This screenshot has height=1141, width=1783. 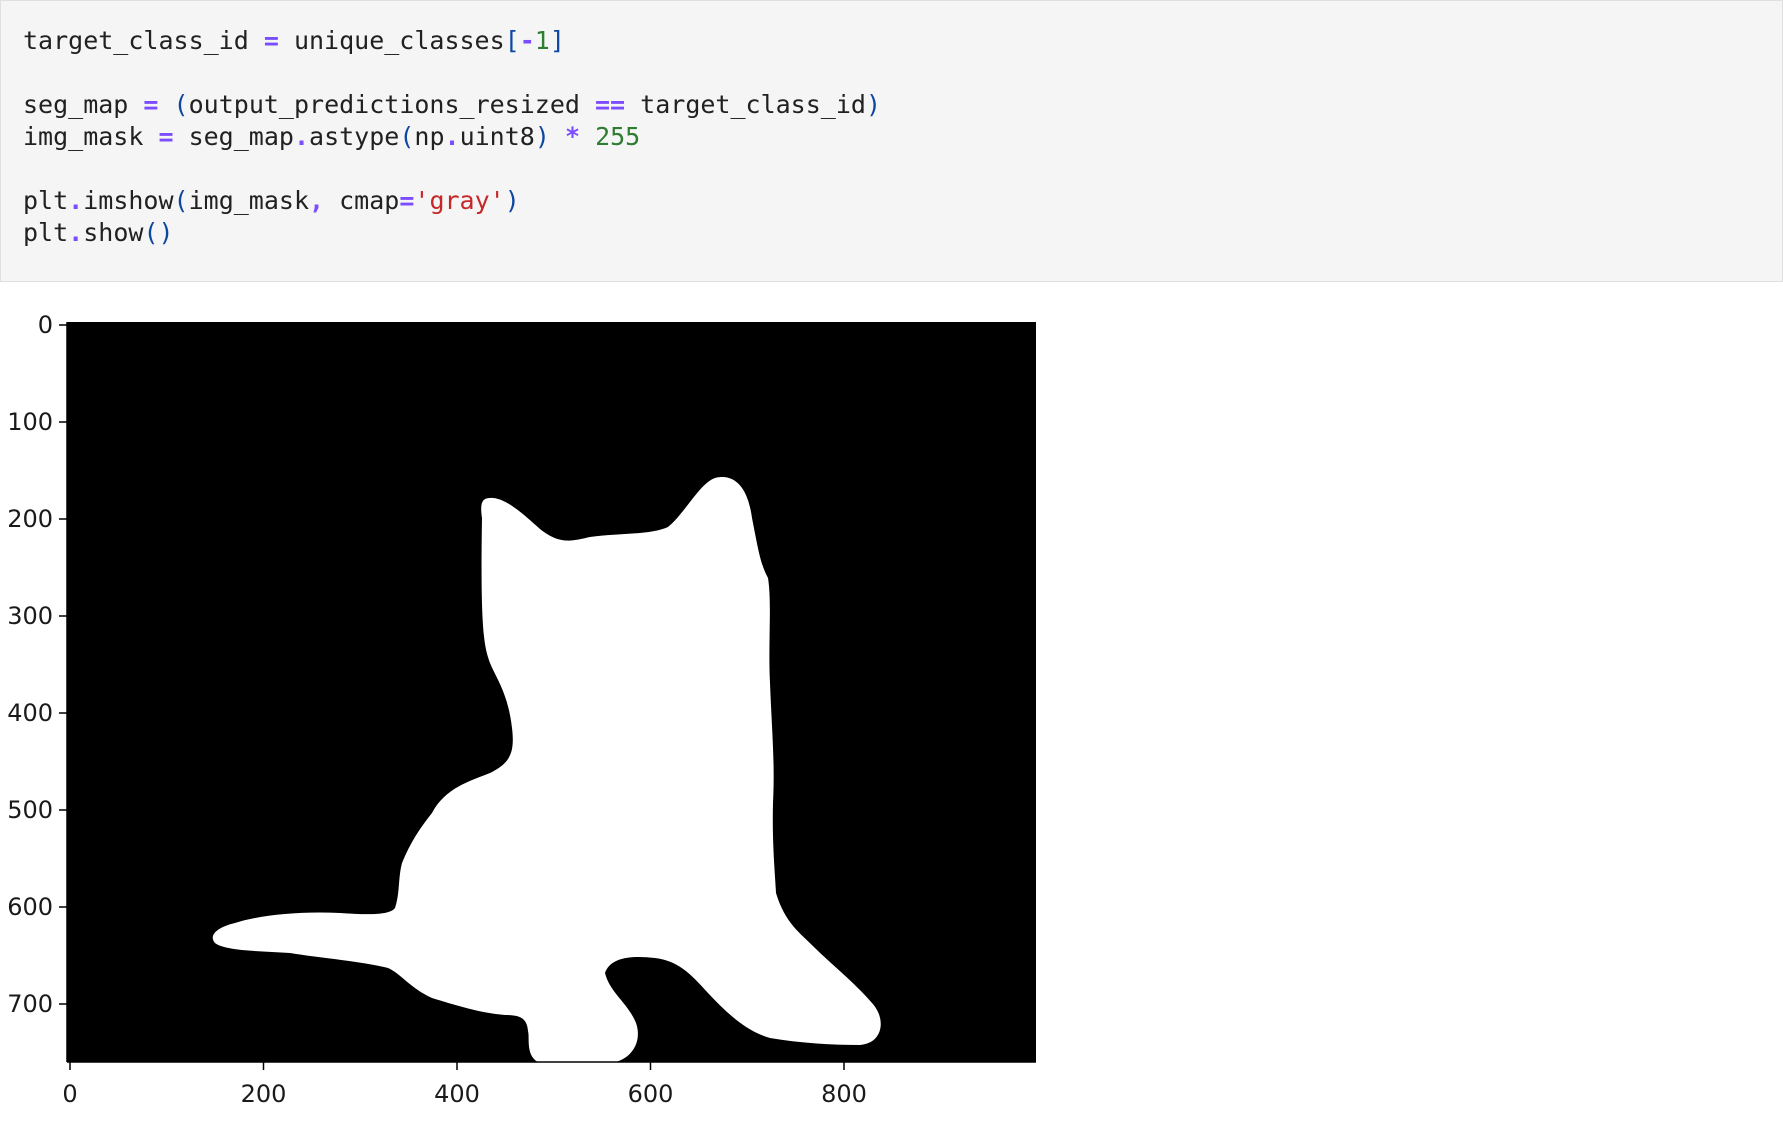 What do you see at coordinates (30, 713) in the screenshot?
I see `y-tick-label: 400` at bounding box center [30, 713].